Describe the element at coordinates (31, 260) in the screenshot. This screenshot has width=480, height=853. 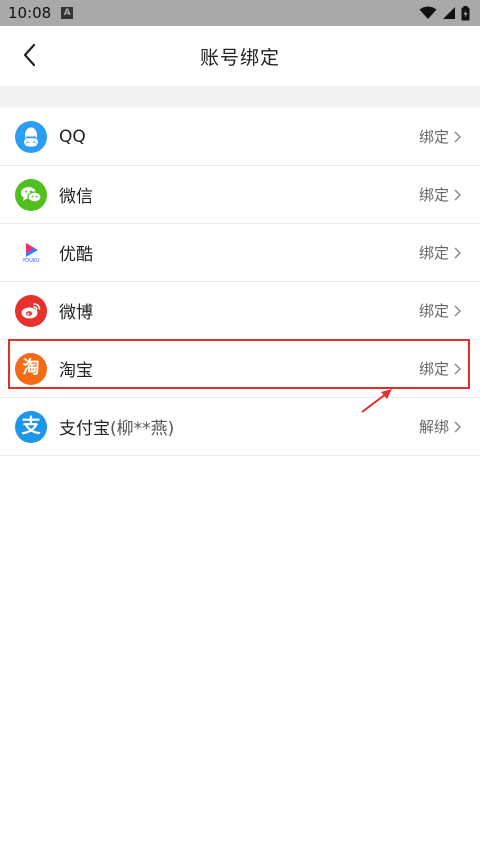
I see `youku-wordmark: YOUKU` at that location.